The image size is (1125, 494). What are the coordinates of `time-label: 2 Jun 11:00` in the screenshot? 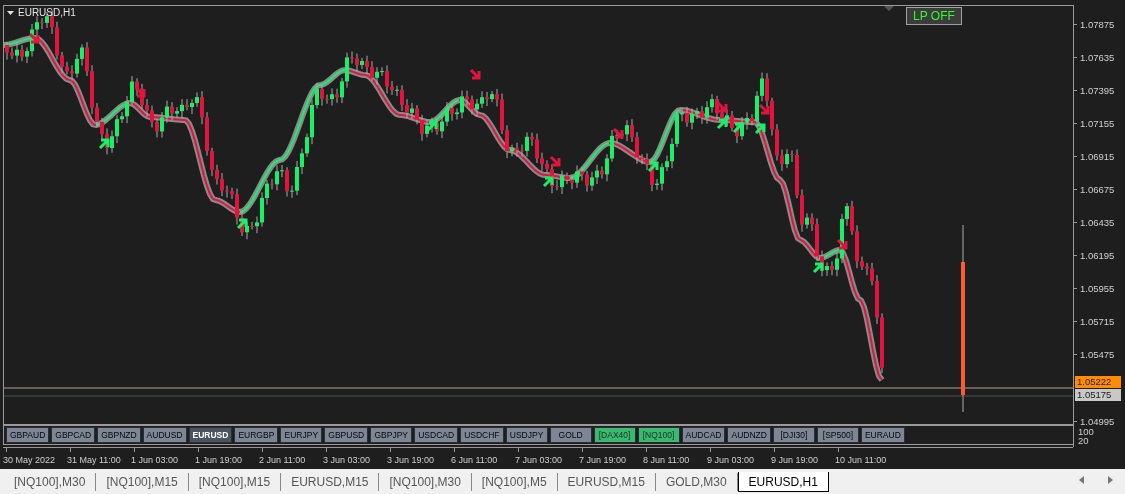 It's located at (282, 460).